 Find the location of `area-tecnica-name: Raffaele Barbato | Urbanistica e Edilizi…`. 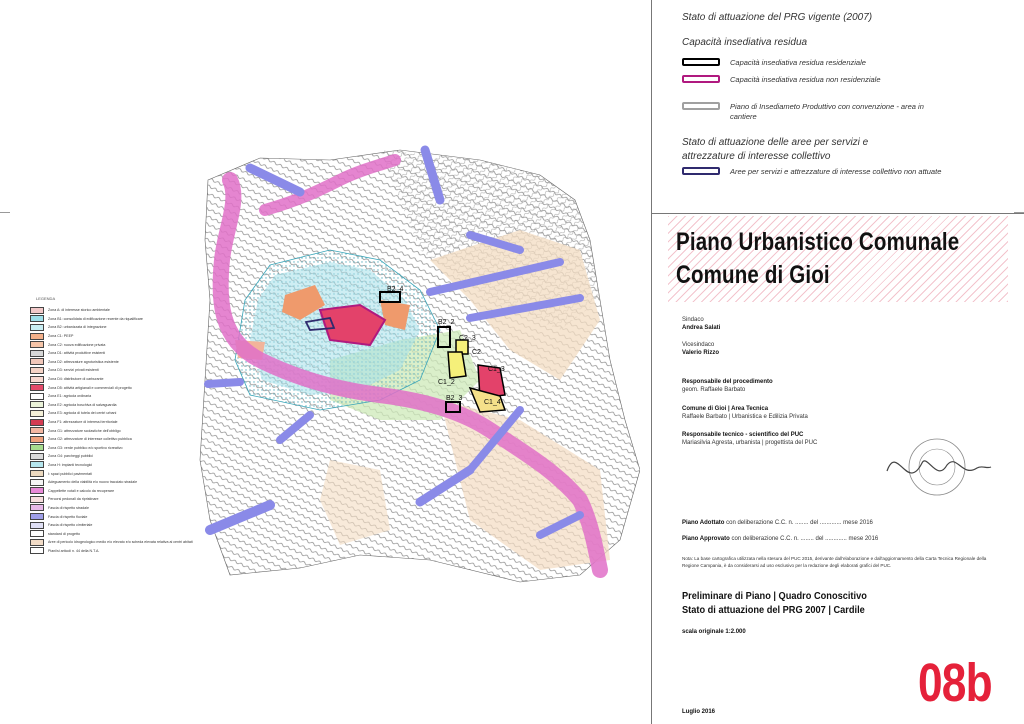

area-tecnica-name: Raffaele Barbato | Urbanistica e Edilizi… is located at coordinates (745, 417).